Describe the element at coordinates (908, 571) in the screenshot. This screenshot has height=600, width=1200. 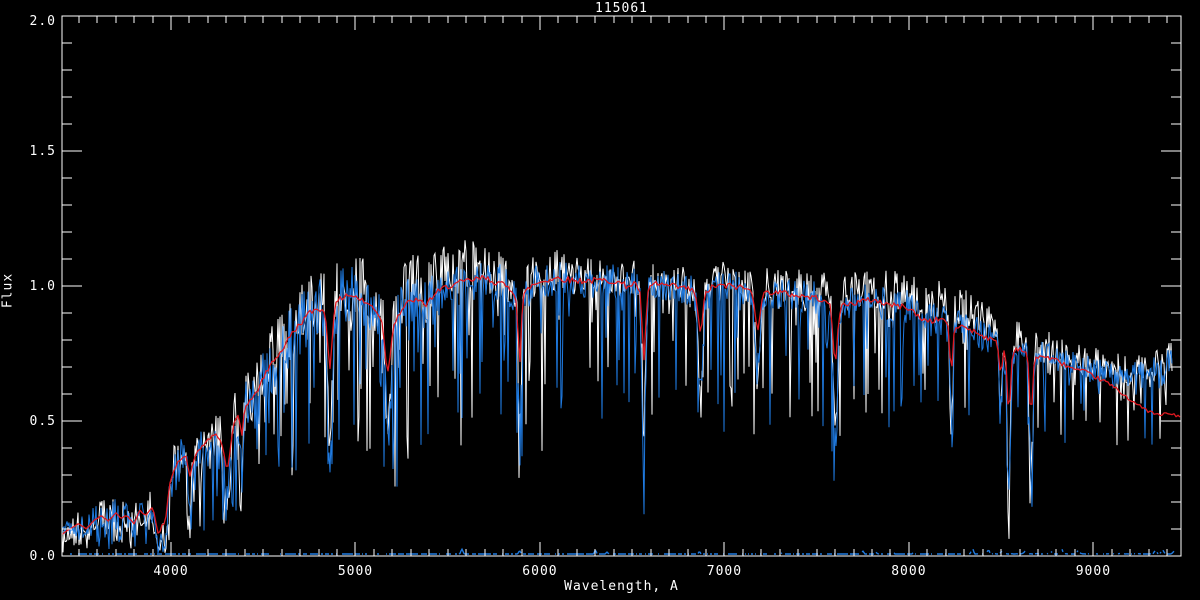
I see `x-tick-label: 8000` at that location.